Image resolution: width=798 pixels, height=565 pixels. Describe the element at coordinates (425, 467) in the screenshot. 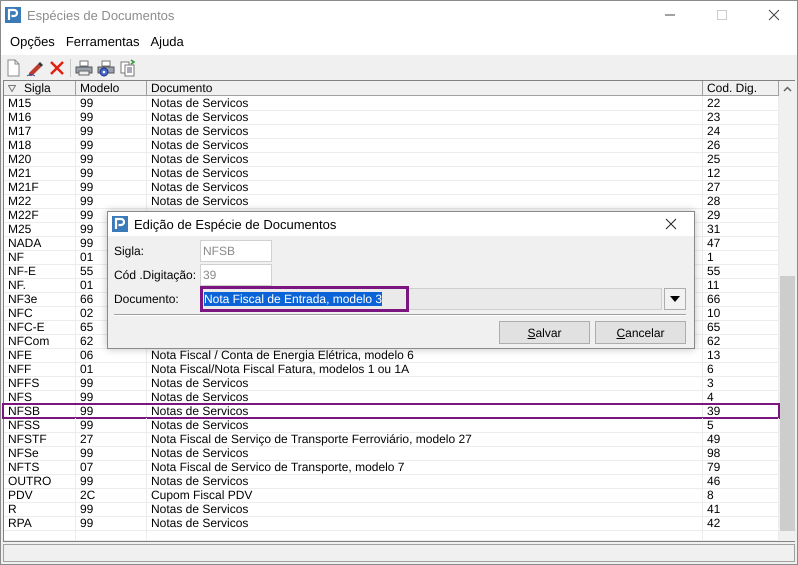

I see `table-cell: Nota Fiscal de Servico de Transporte, modelo 7` at that location.